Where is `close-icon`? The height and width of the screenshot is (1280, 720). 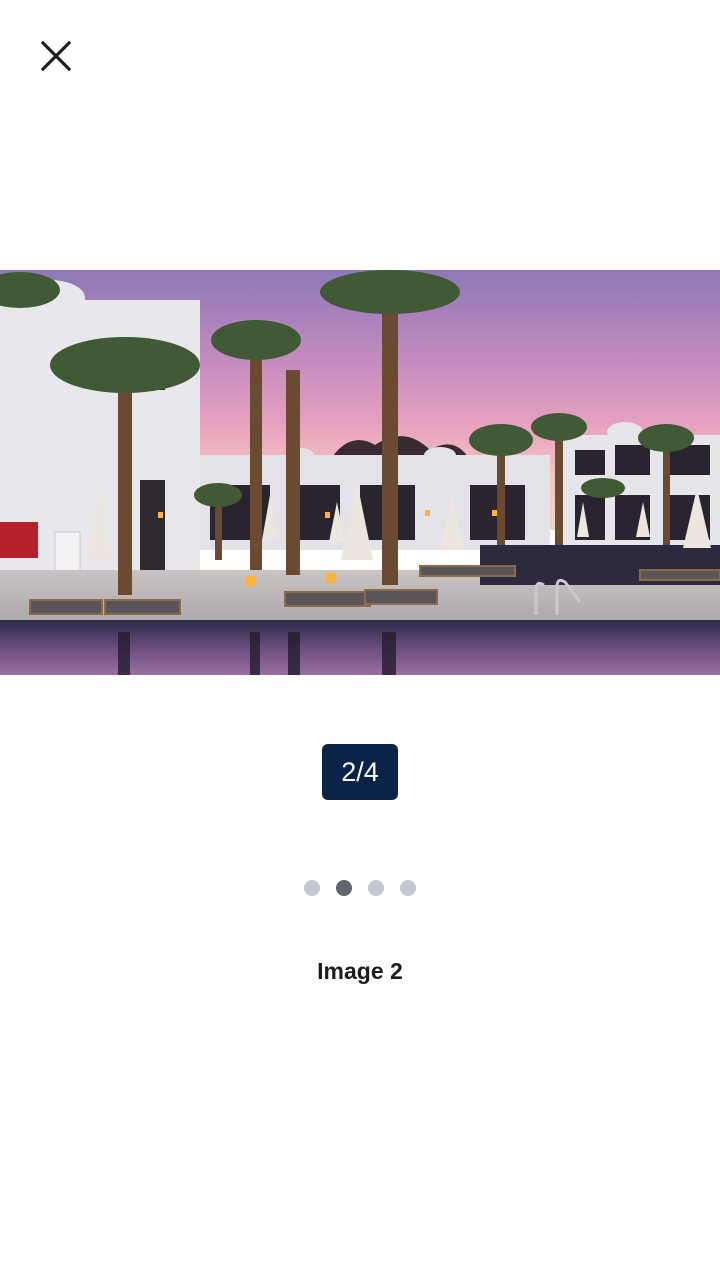 close-icon is located at coordinates (56, 56).